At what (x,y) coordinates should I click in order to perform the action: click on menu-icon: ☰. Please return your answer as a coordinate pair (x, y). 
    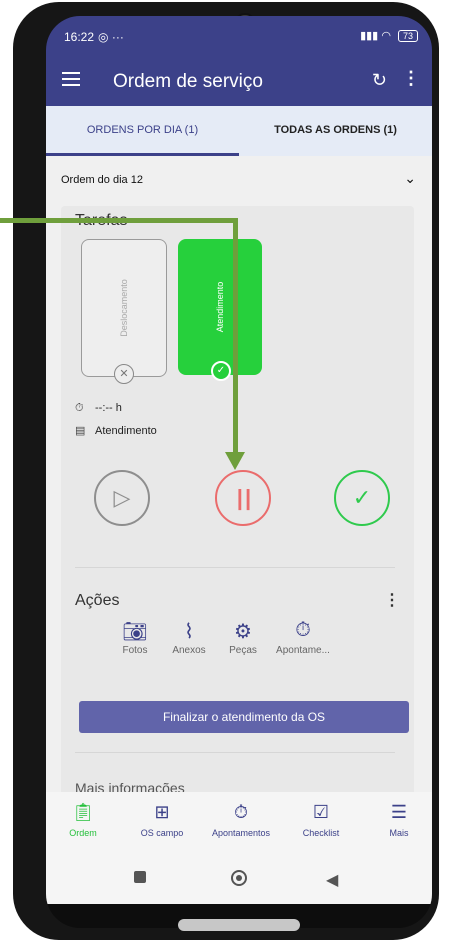
    Looking at the image, I should click on (399, 812).